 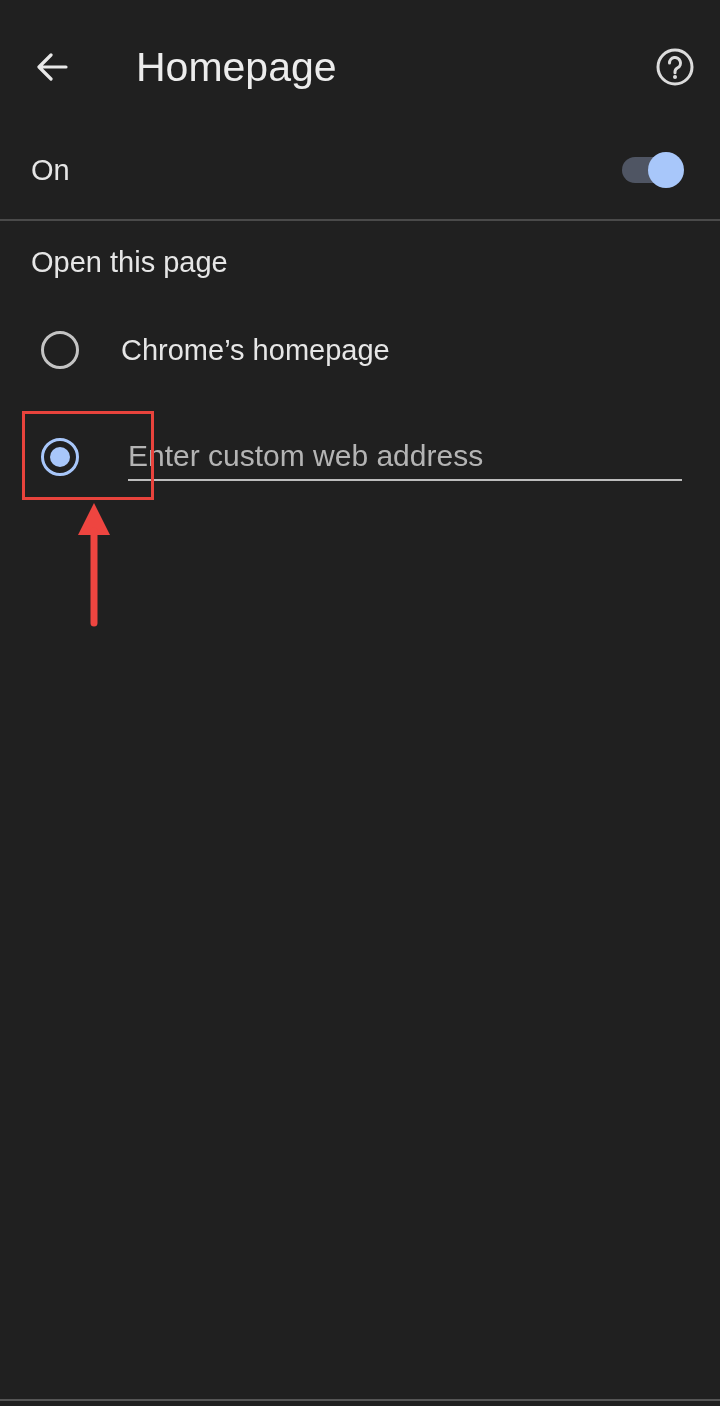 What do you see at coordinates (675, 67) in the screenshot?
I see `help-icon` at bounding box center [675, 67].